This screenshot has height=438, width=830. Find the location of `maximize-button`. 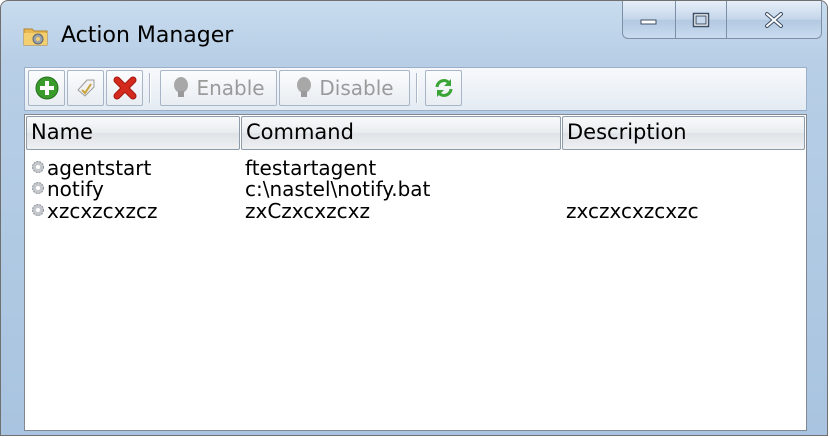

maximize-button is located at coordinates (701, 20).